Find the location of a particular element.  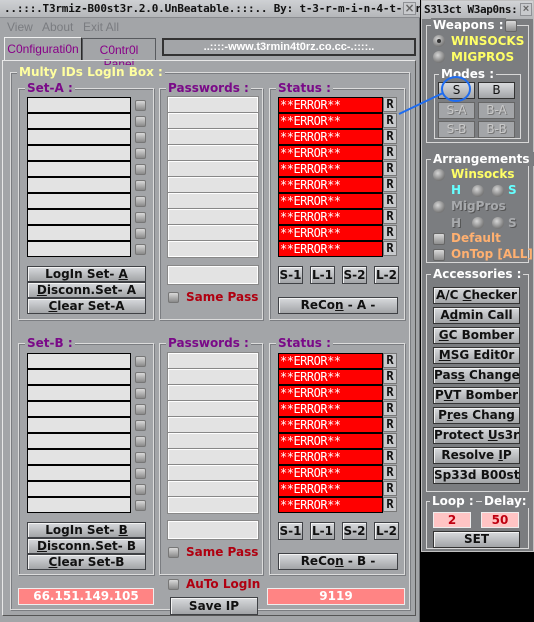

loop-input: 2 is located at coordinates (452, 520).